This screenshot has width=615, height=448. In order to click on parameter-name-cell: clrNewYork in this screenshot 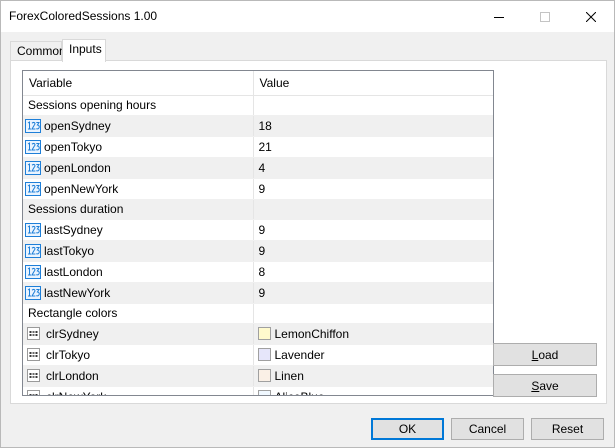, I will do `click(138, 391)`.